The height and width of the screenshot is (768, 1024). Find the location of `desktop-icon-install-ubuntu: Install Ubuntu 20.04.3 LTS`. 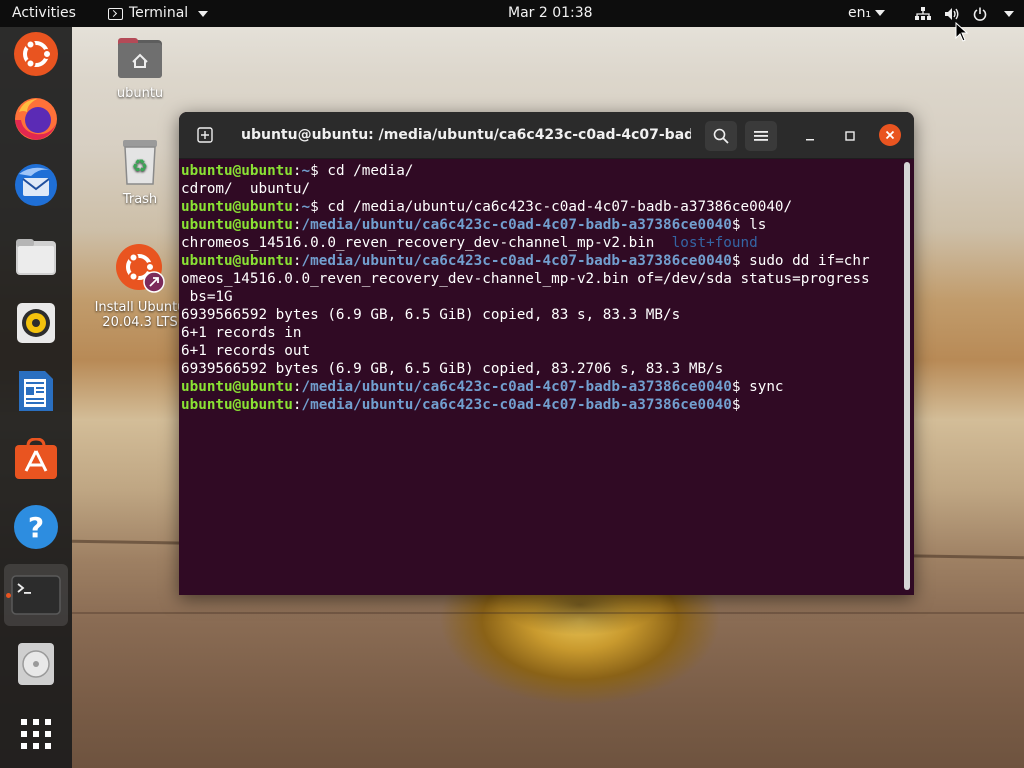

desktop-icon-install-ubuntu: Install Ubuntu 20.04.3 LTS is located at coordinates (140, 286).